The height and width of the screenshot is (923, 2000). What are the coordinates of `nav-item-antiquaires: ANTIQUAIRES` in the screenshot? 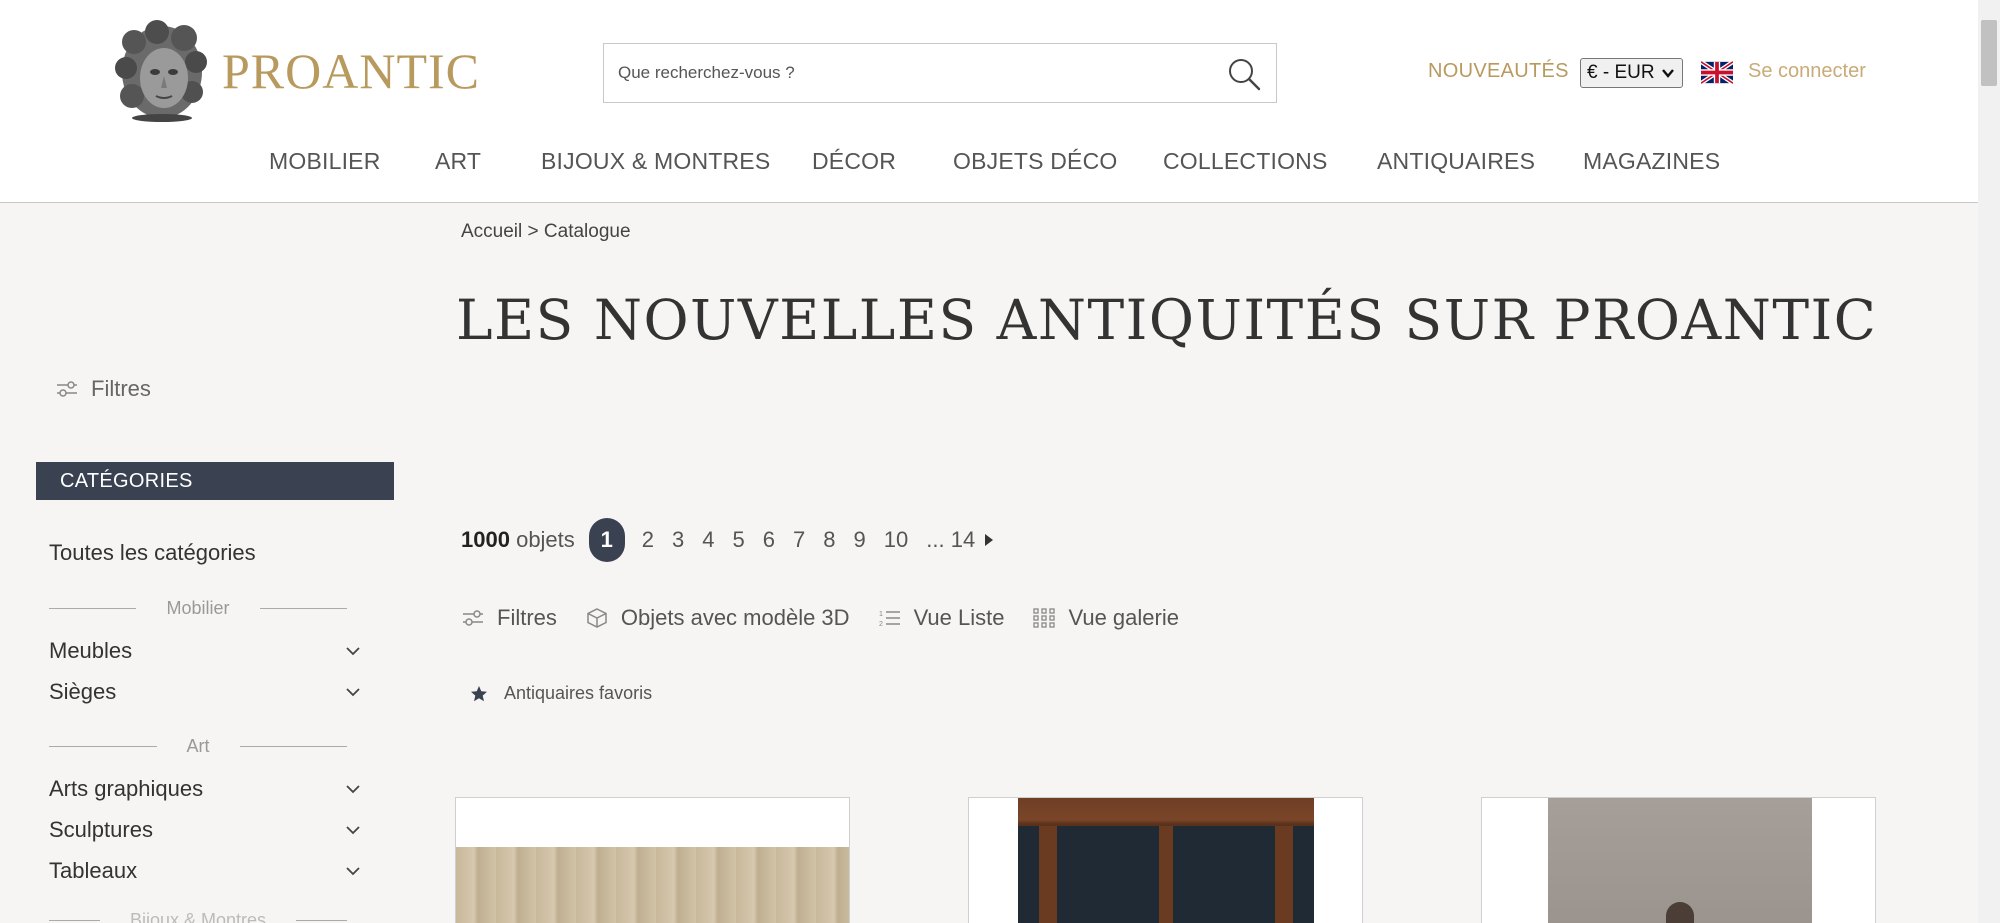 It's located at (1456, 161).